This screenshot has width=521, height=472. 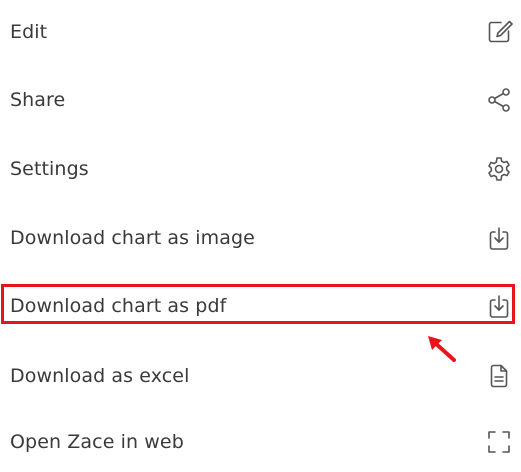 I want to click on menu-item-download-excel: Download as excel, so click(x=260, y=376).